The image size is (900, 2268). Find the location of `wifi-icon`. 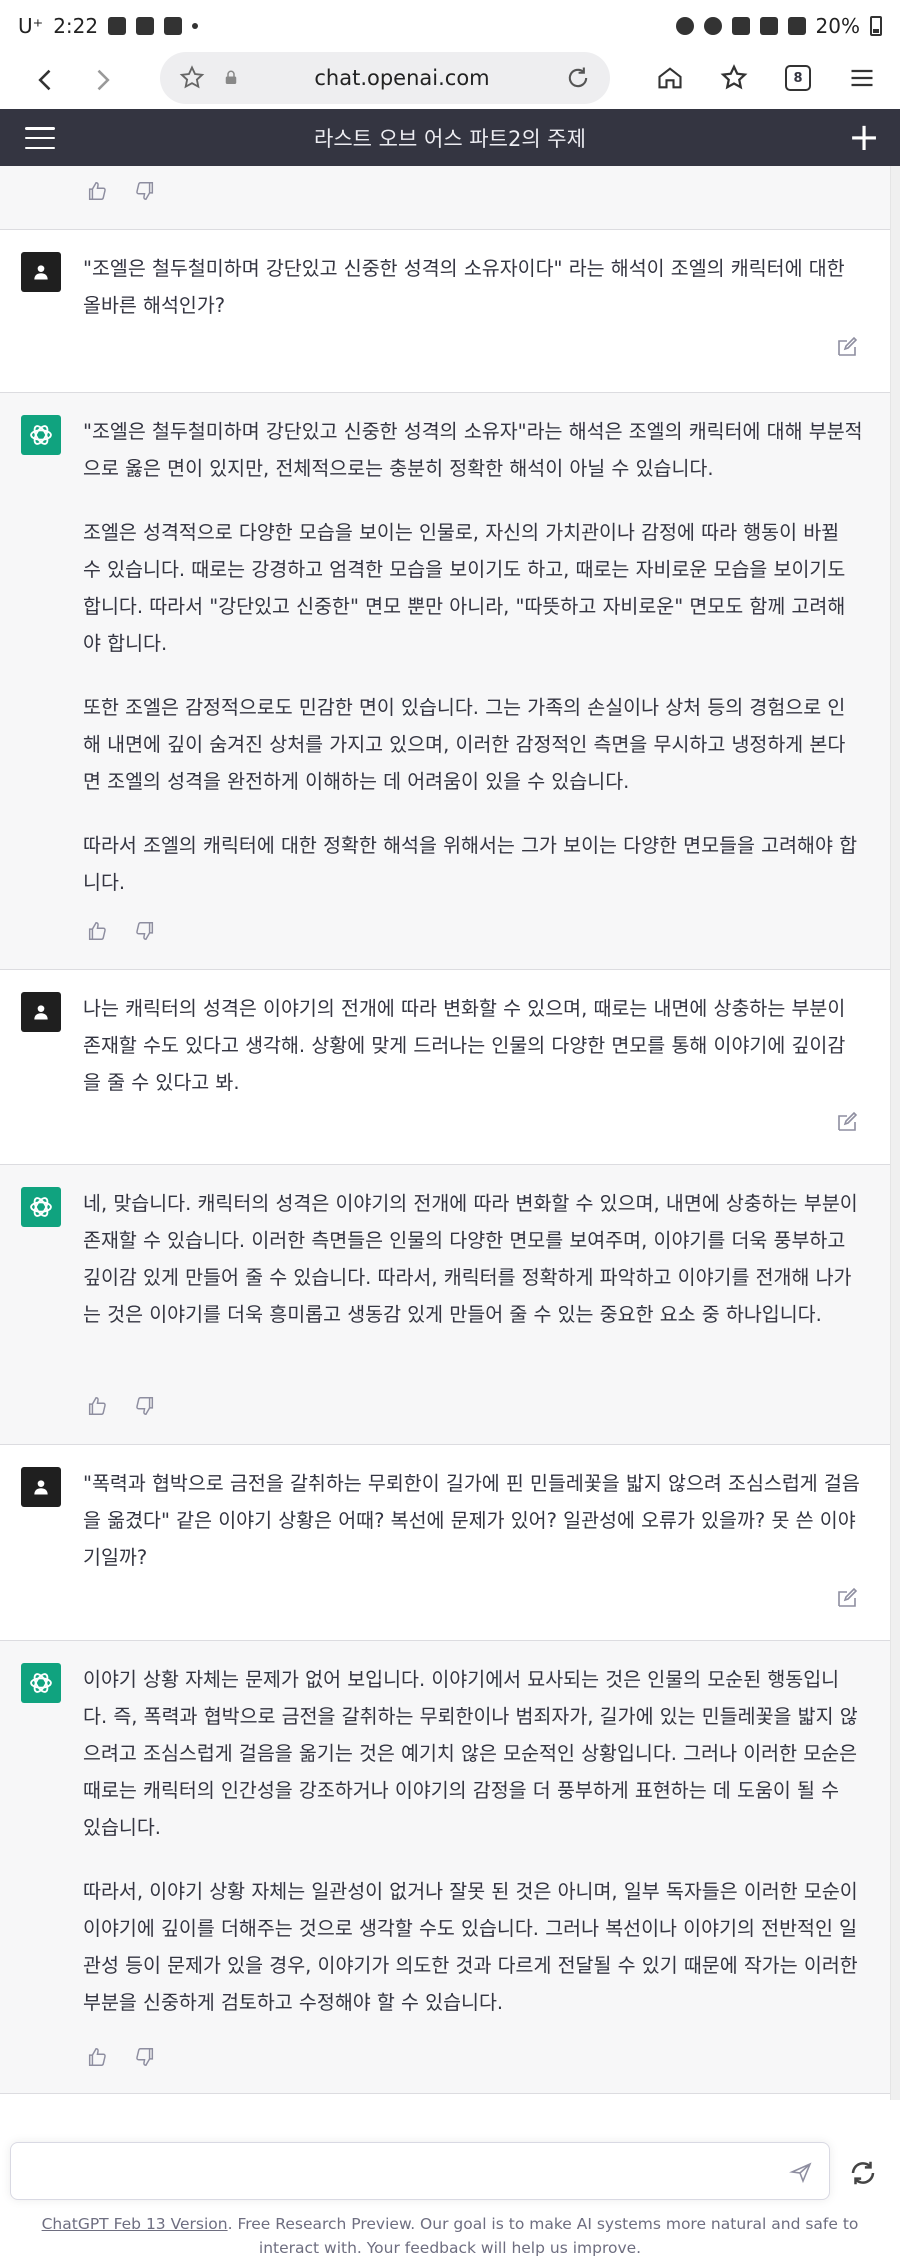

wifi-icon is located at coordinates (768, 26).